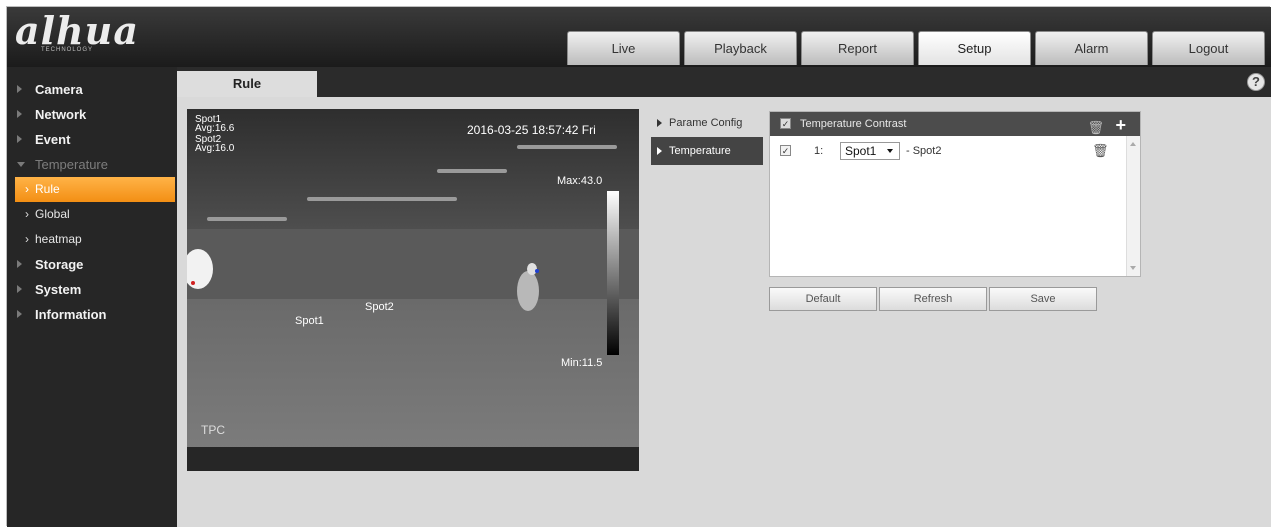  What do you see at coordinates (785, 123) in the screenshot?
I see `select-all-checkbox: ✓` at bounding box center [785, 123].